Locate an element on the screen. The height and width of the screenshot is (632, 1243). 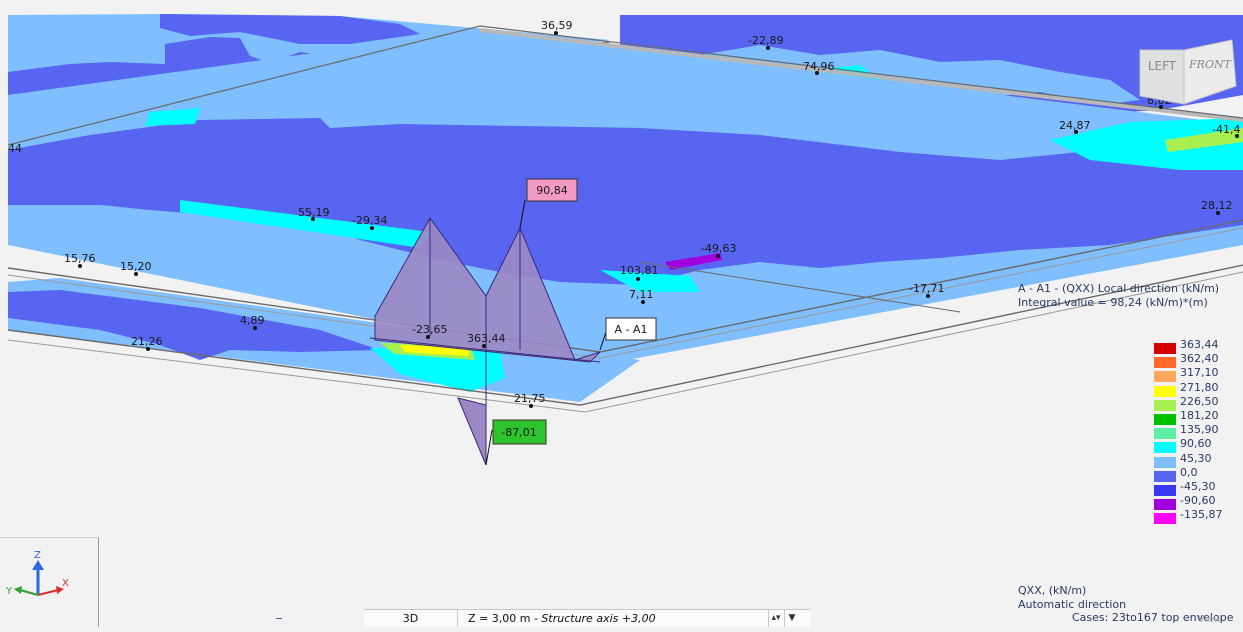
direction-label: Automatic direction is located at coordinates (1072, 604).